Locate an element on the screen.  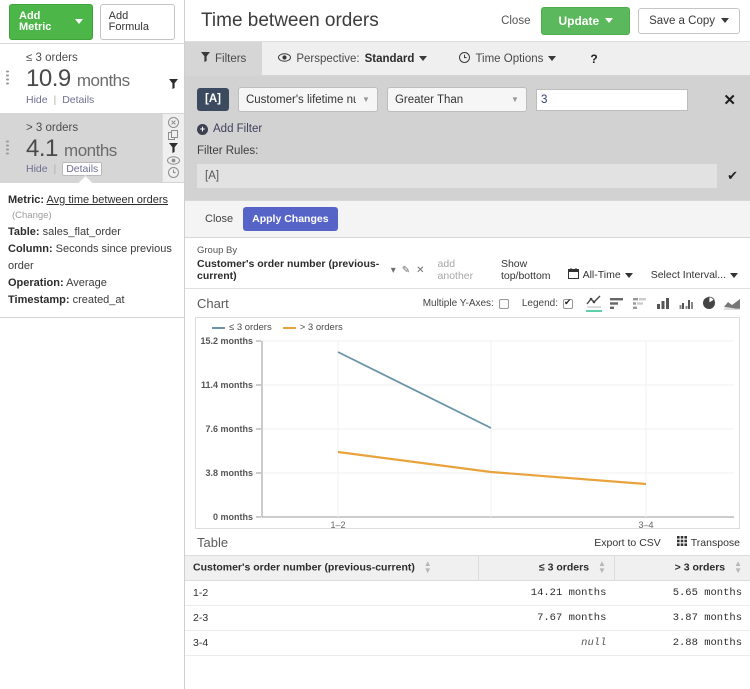
cell-le3: null is located at coordinates (546, 643).